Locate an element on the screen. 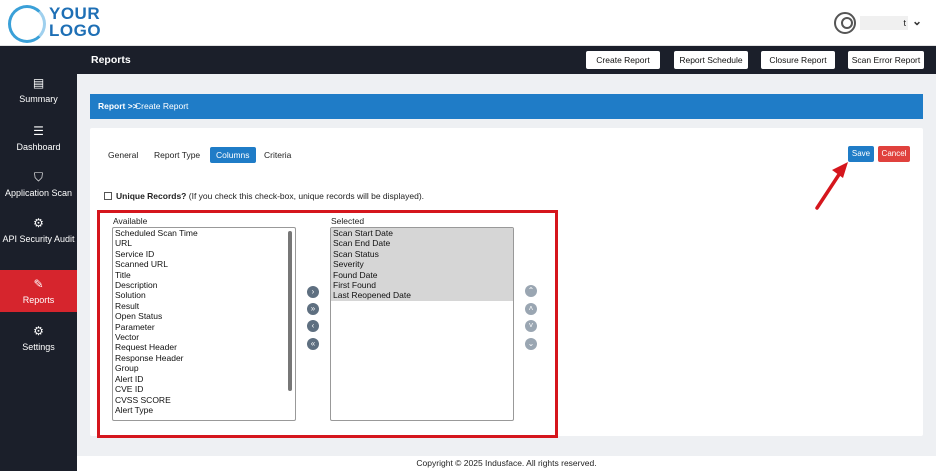 Image resolution: width=936 pixels, height=471 pixels. user-menu: t ⌄ is located at coordinates (880, 23).